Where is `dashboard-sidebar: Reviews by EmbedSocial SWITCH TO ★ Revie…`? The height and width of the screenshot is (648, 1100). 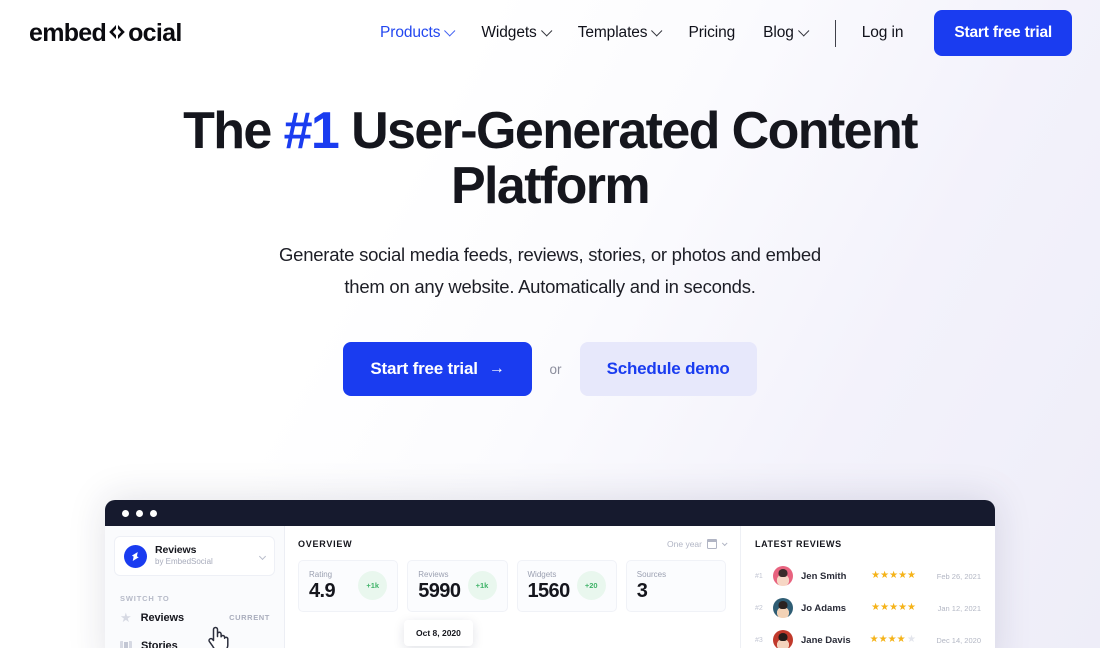 dashboard-sidebar: Reviews by EmbedSocial SWITCH TO ★ Revie… is located at coordinates (195, 587).